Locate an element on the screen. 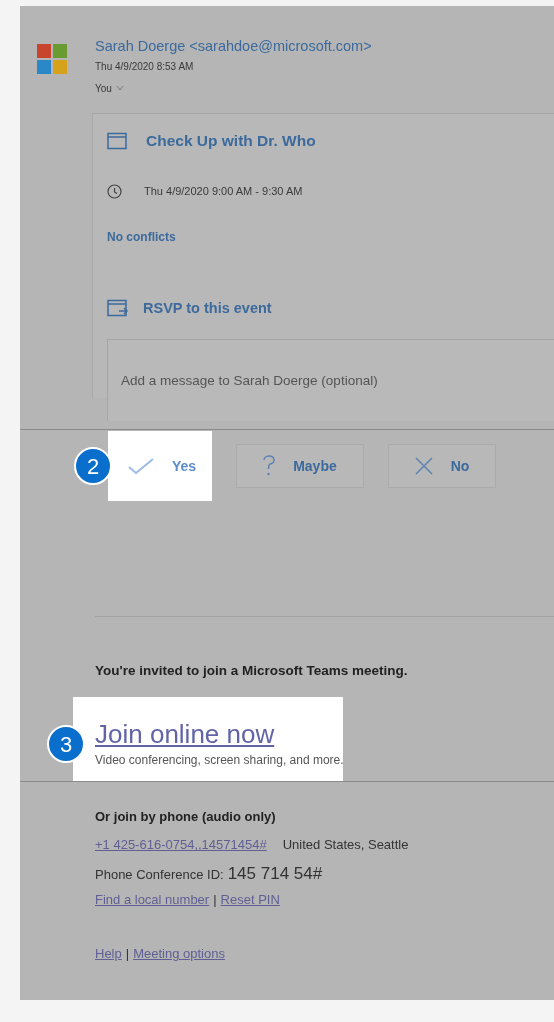 The height and width of the screenshot is (1022, 554). chevron-down-icon is located at coordinates (119, 88).